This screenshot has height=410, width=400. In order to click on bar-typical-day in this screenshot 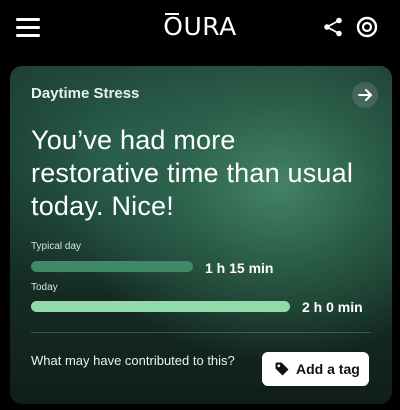, I will do `click(112, 266)`.